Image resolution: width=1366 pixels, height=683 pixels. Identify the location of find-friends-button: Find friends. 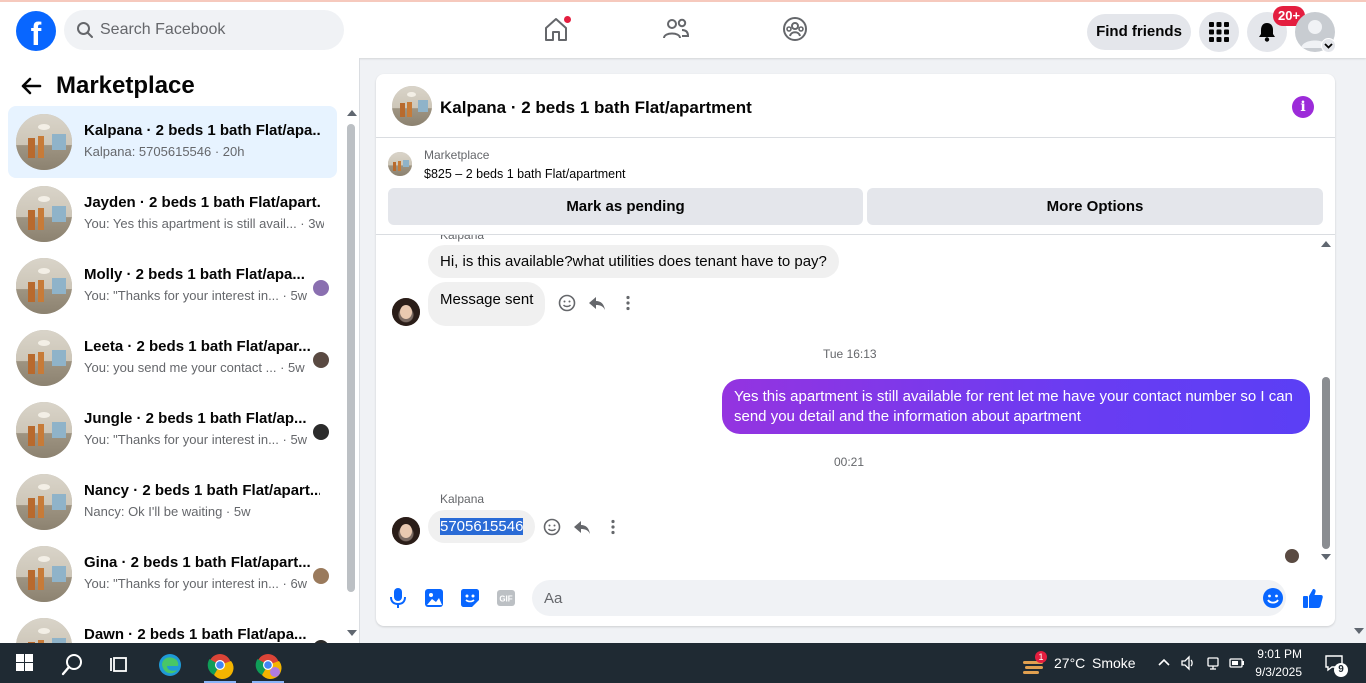
(1139, 32).